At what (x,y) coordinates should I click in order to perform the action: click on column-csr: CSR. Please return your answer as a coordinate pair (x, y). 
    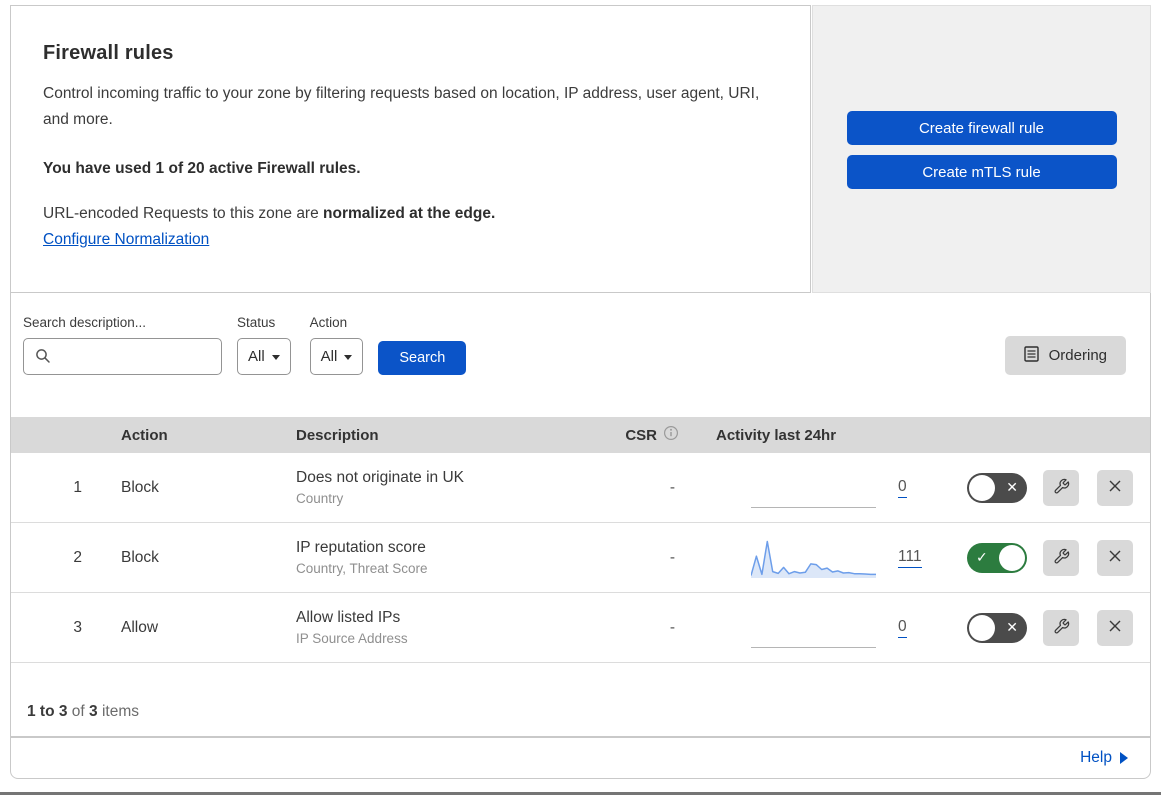
    Looking at the image, I should click on (663, 435).